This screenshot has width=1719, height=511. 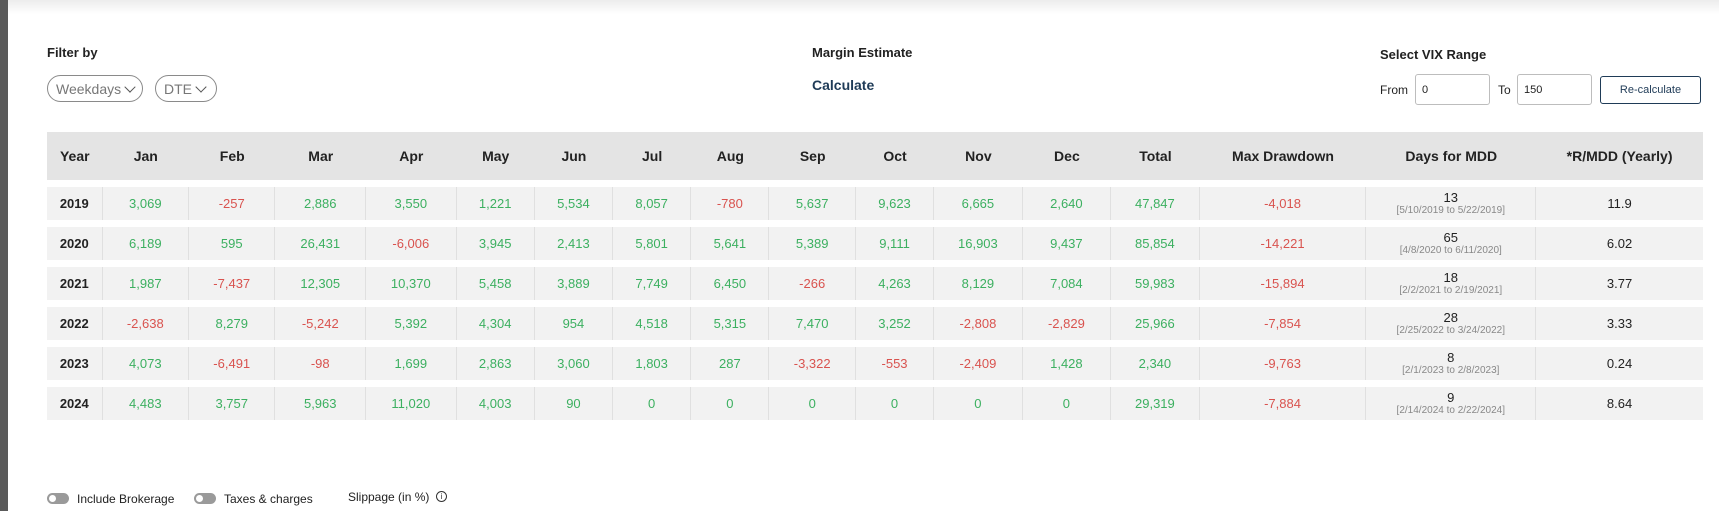 What do you see at coordinates (1155, 403) in the screenshot?
I see `total-cell: 29,319` at bounding box center [1155, 403].